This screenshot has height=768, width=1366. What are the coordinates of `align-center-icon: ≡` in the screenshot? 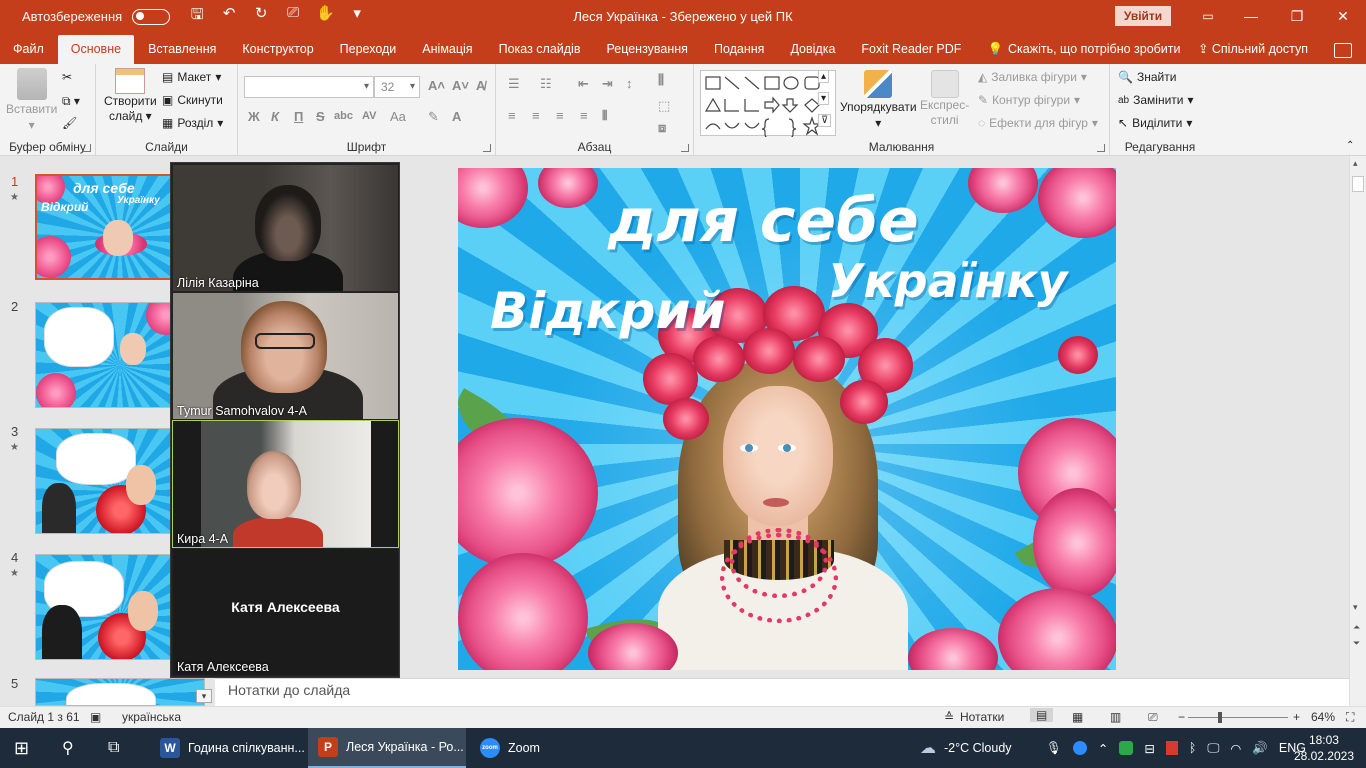 It's located at (536, 115).